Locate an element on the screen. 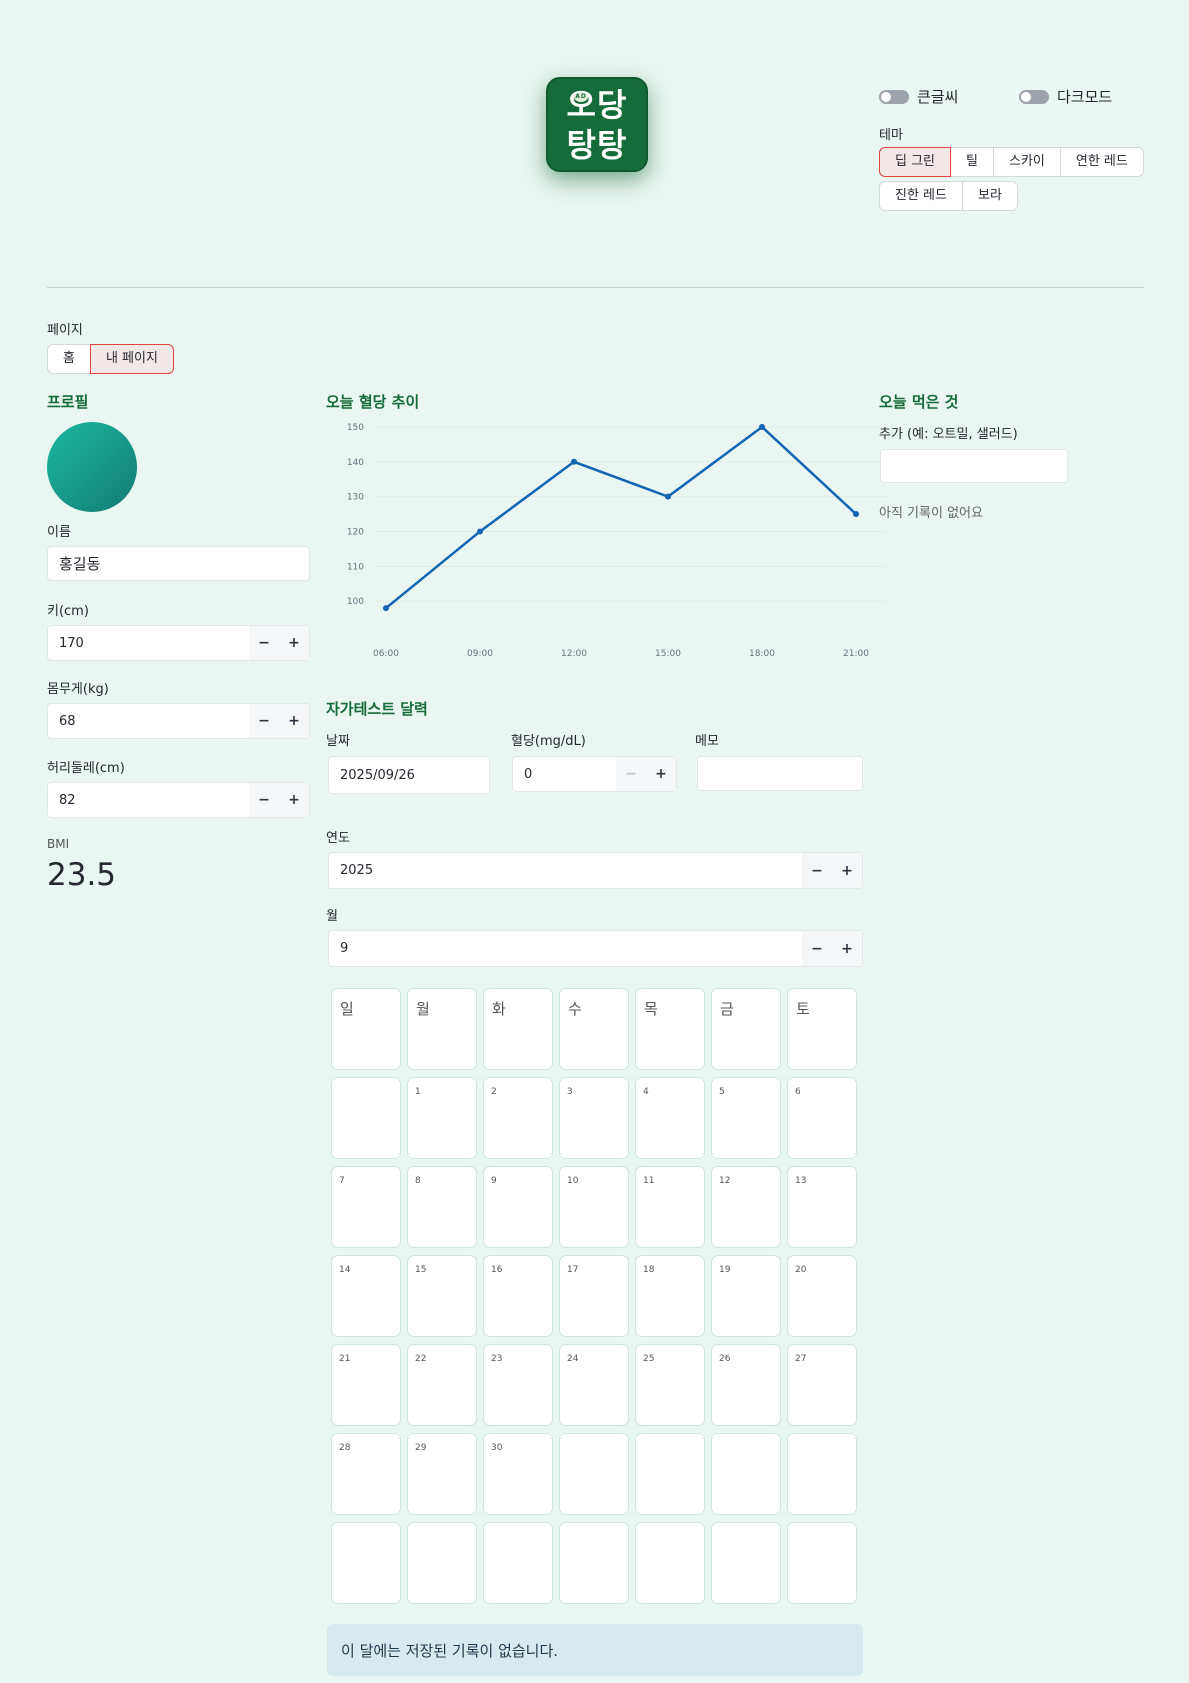  day-number: 3 is located at coordinates (570, 1092).